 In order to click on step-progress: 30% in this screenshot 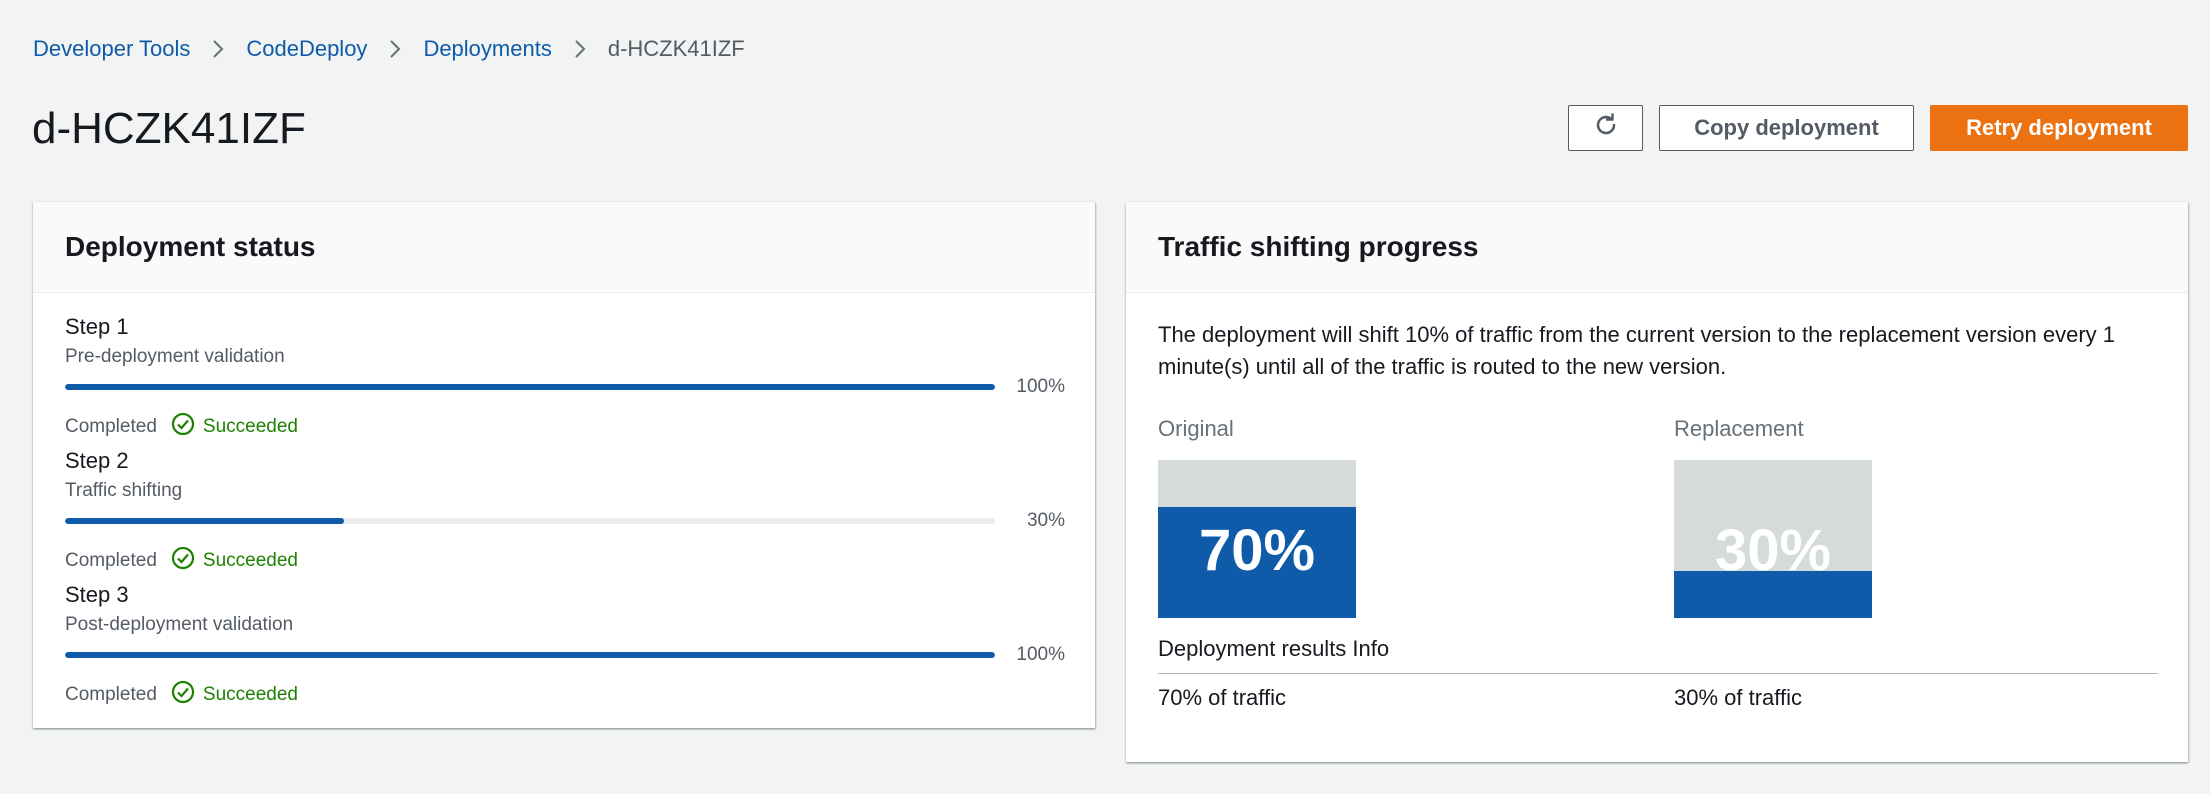, I will do `click(565, 522)`.